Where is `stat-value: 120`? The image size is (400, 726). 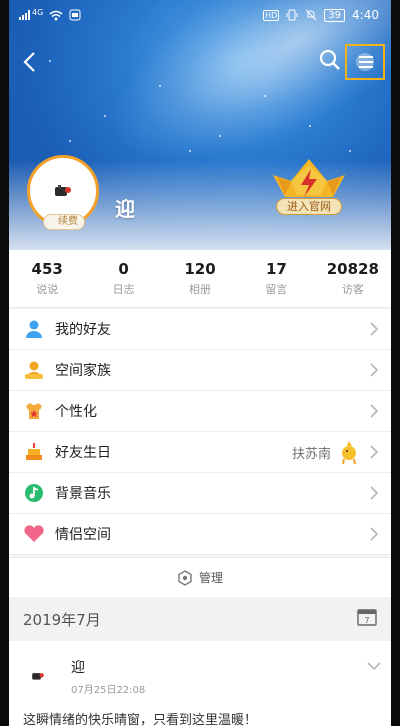 stat-value: 120 is located at coordinates (200, 269).